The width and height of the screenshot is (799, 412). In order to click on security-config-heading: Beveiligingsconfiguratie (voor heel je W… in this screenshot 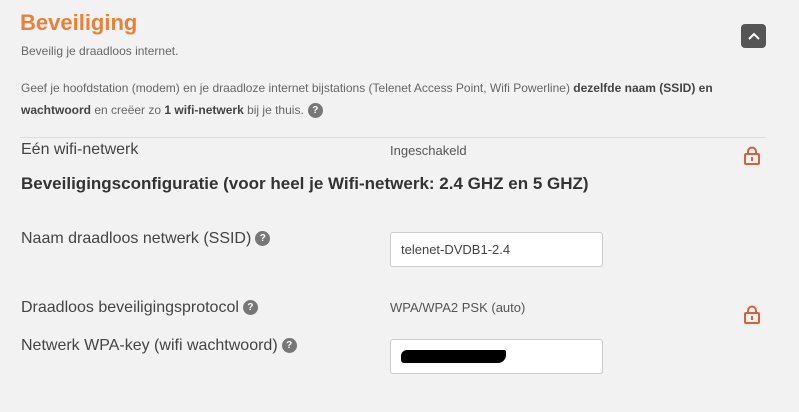, I will do `click(305, 183)`.